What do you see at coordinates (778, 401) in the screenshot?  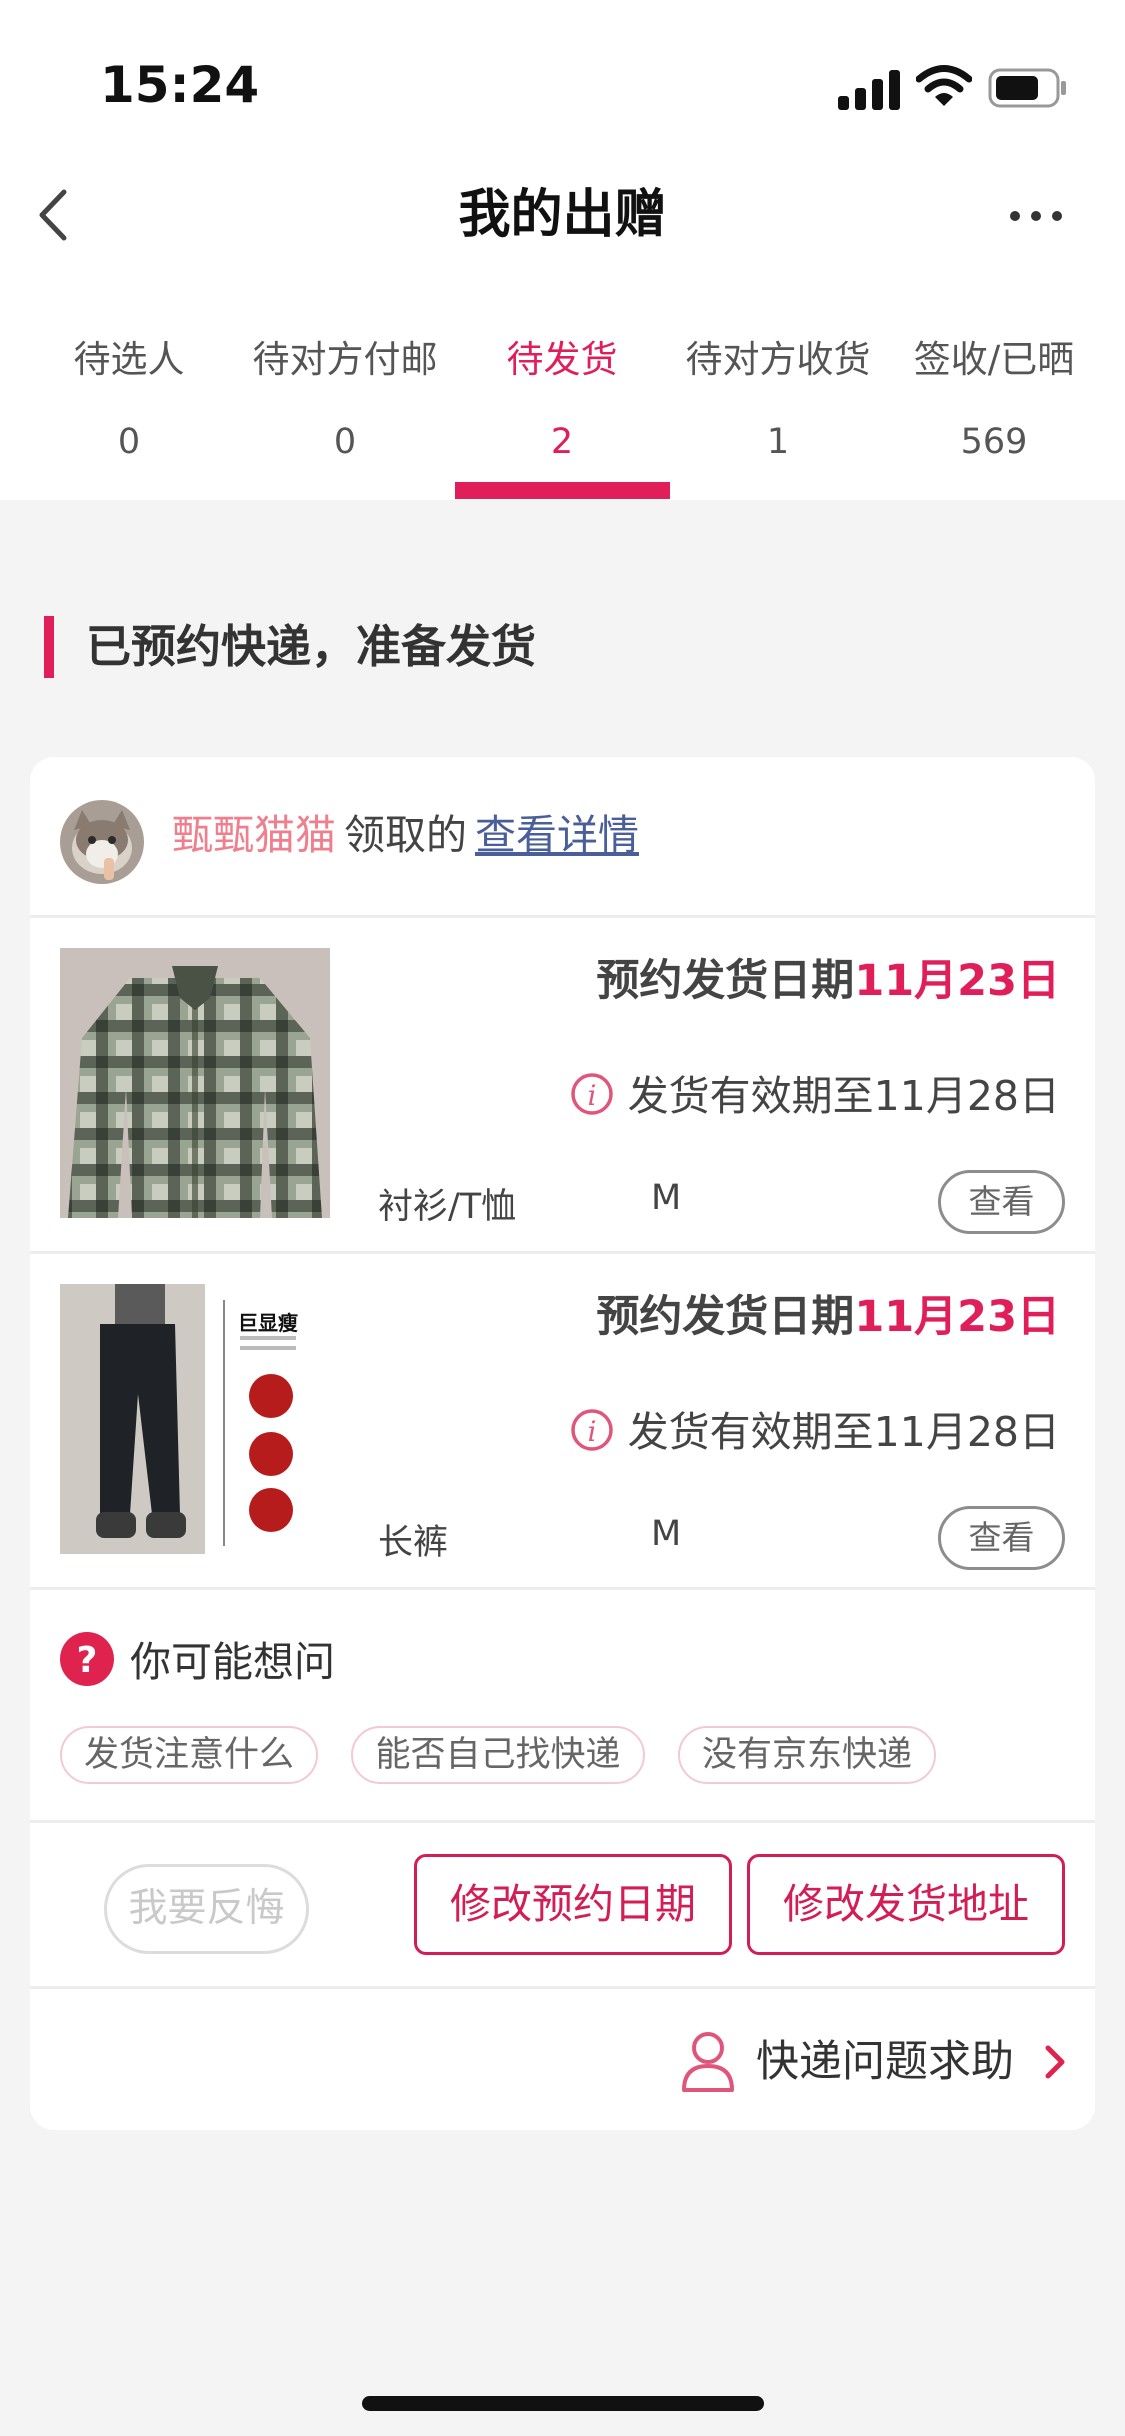 I see `tab-pending-receipt: 待对方收货 1` at bounding box center [778, 401].